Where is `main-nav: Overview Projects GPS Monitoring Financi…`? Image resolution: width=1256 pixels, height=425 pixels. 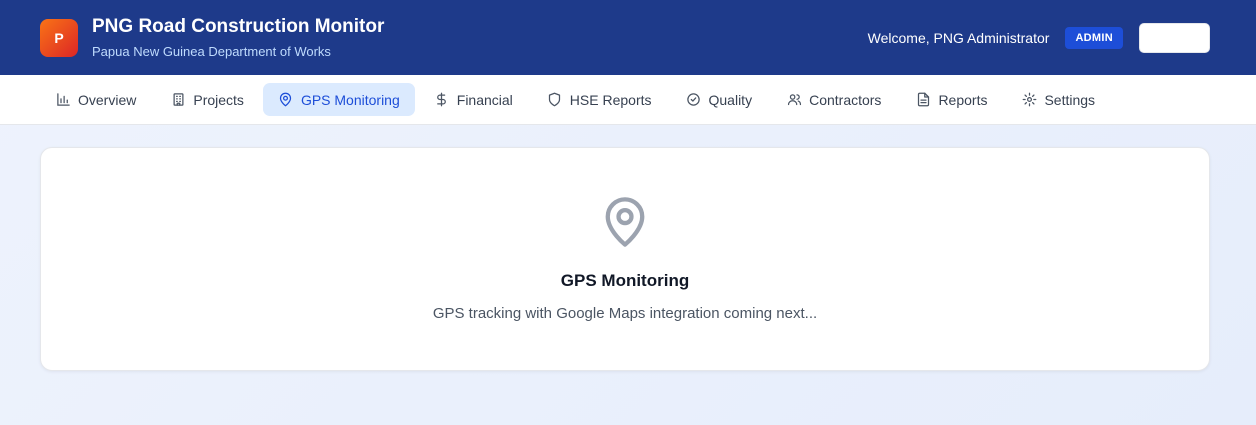 main-nav: Overview Projects GPS Monitoring Financi… is located at coordinates (628, 100).